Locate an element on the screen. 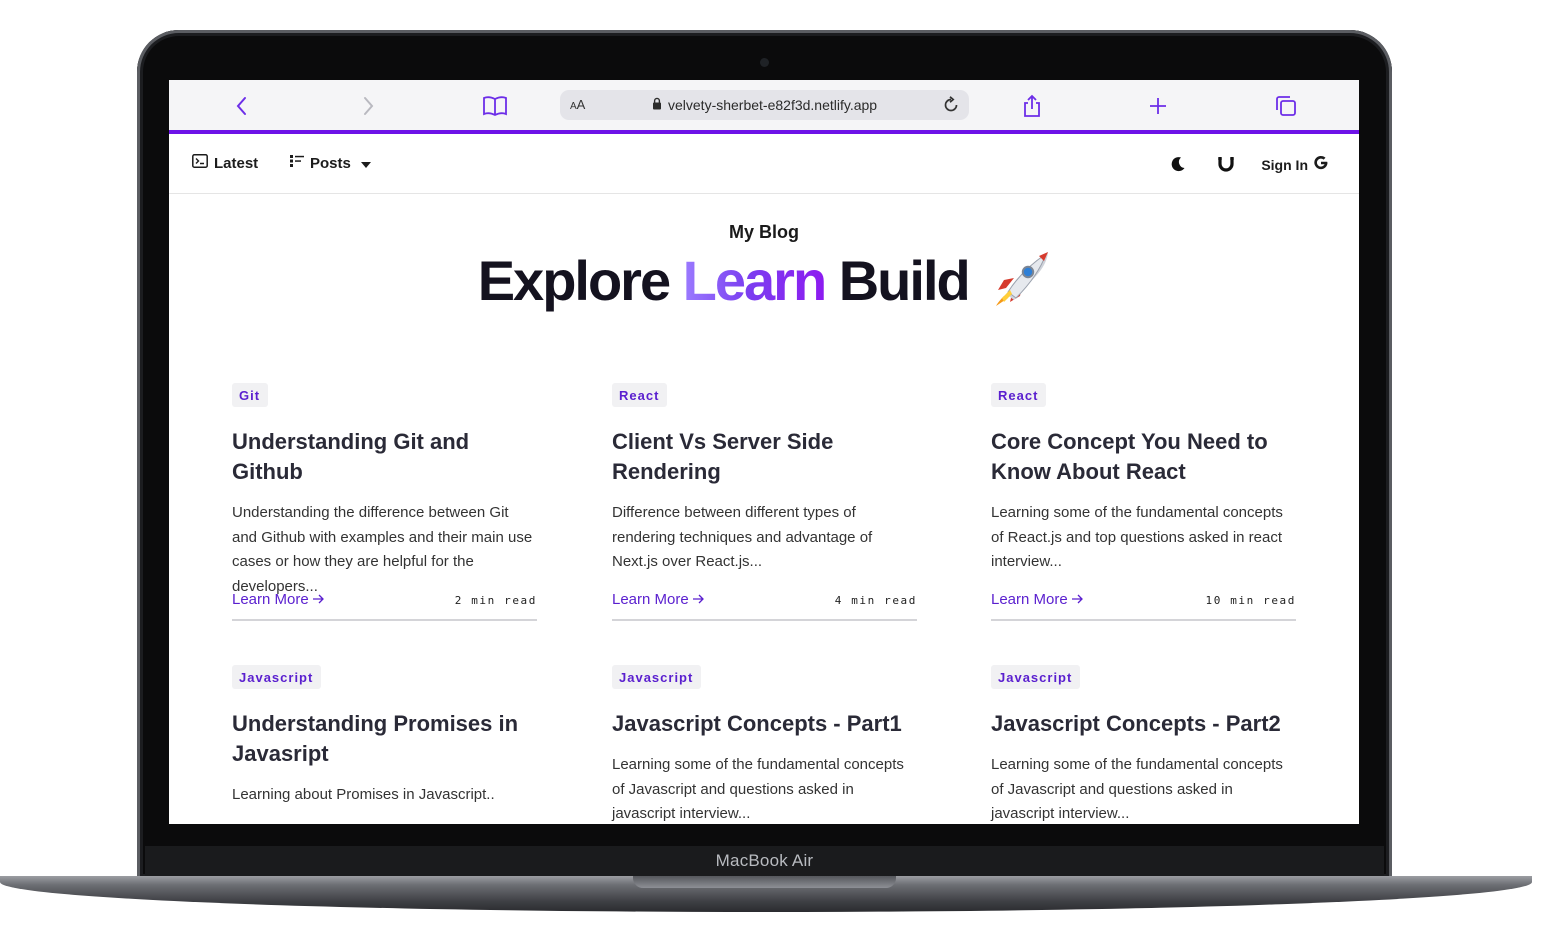 The image size is (1555, 947). post-footer: Learn More 10 min read is located at coordinates (1143, 606).